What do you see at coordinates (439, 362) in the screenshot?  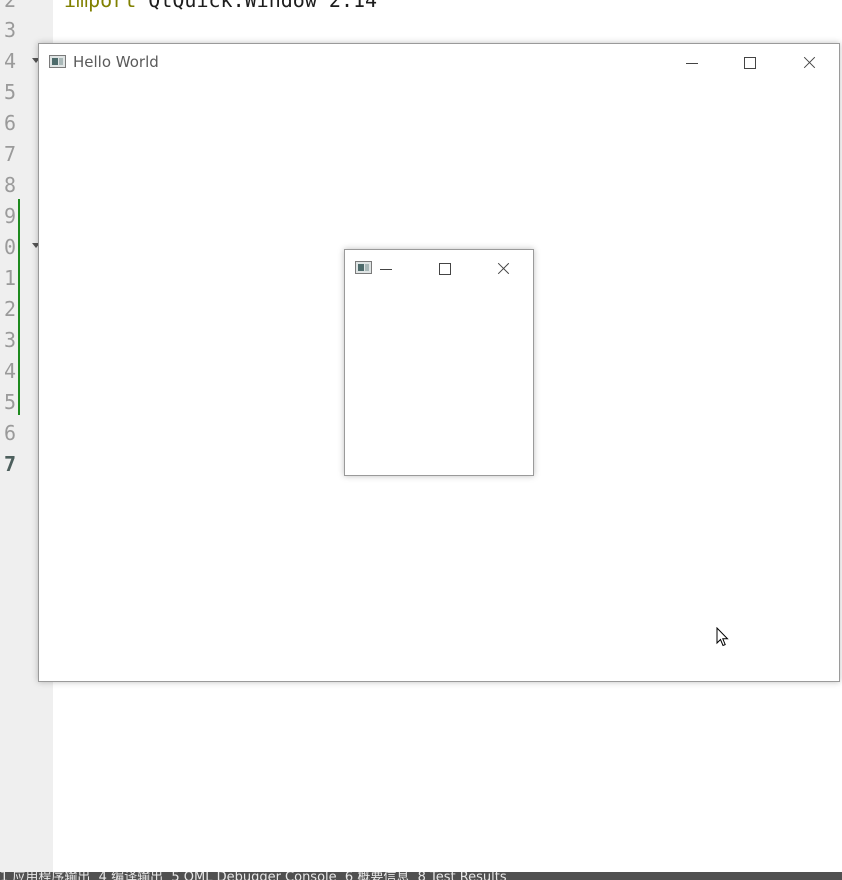 I see `child-window` at bounding box center [439, 362].